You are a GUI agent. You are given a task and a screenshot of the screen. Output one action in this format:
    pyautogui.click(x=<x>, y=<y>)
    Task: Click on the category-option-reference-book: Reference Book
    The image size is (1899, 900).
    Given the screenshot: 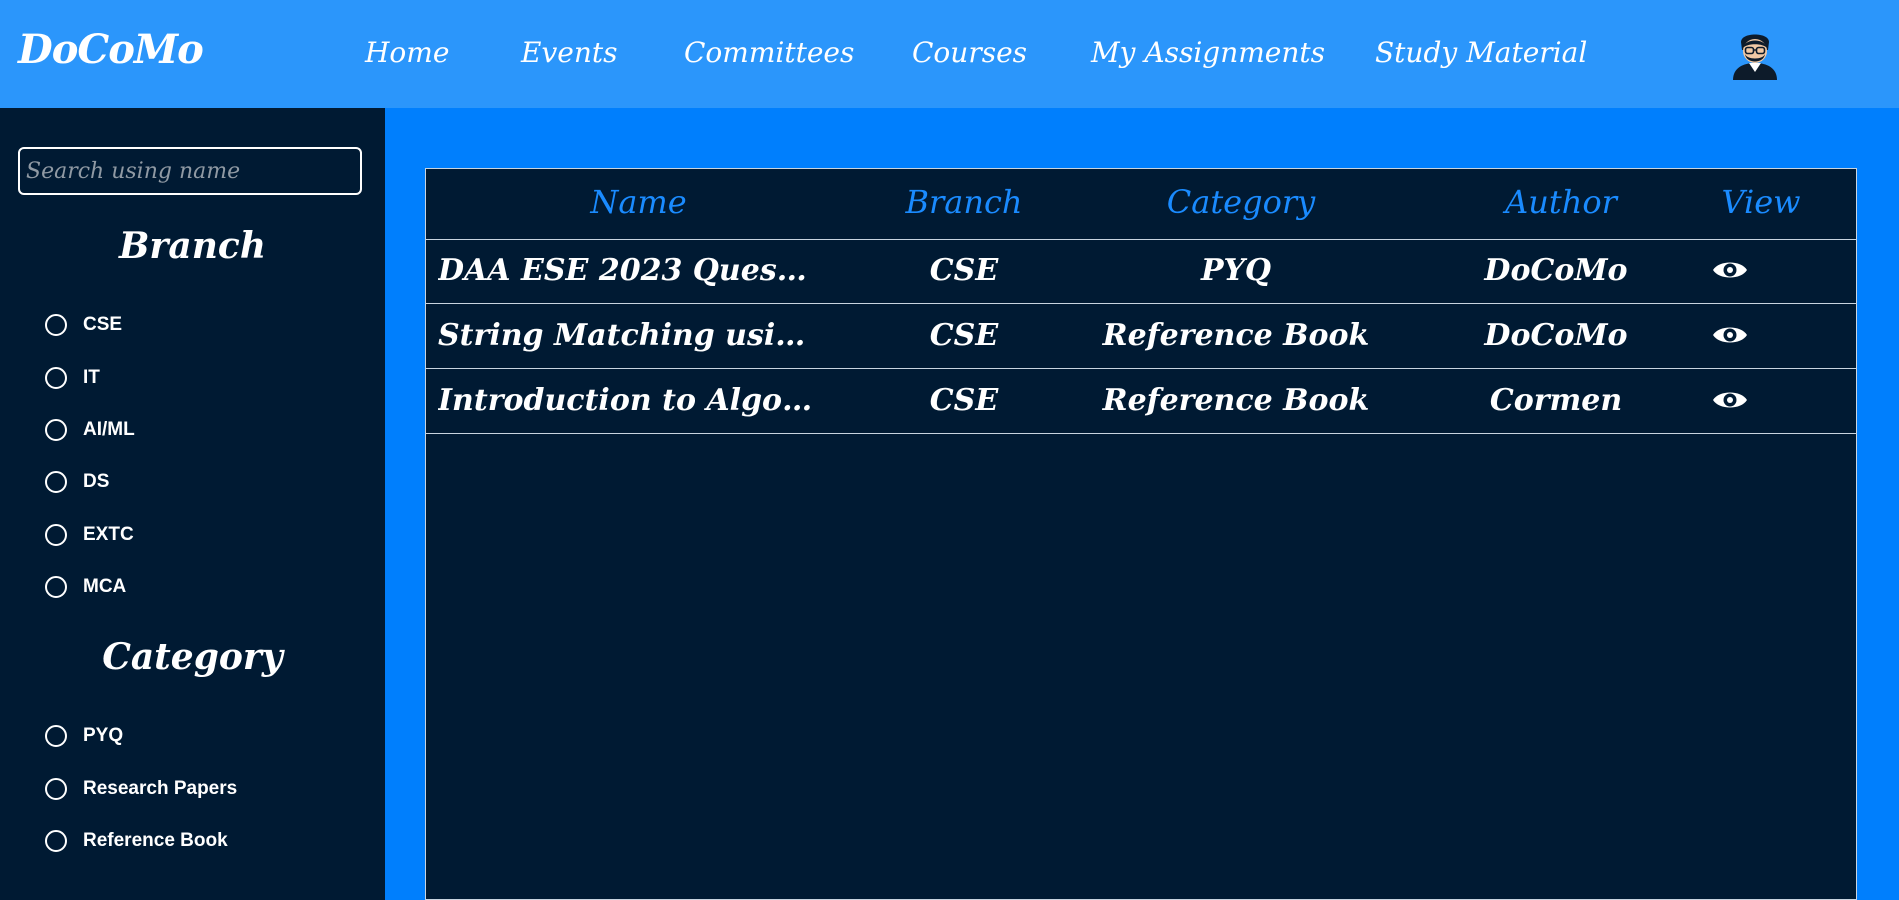 What is the action you would take?
    pyautogui.click(x=136, y=841)
    